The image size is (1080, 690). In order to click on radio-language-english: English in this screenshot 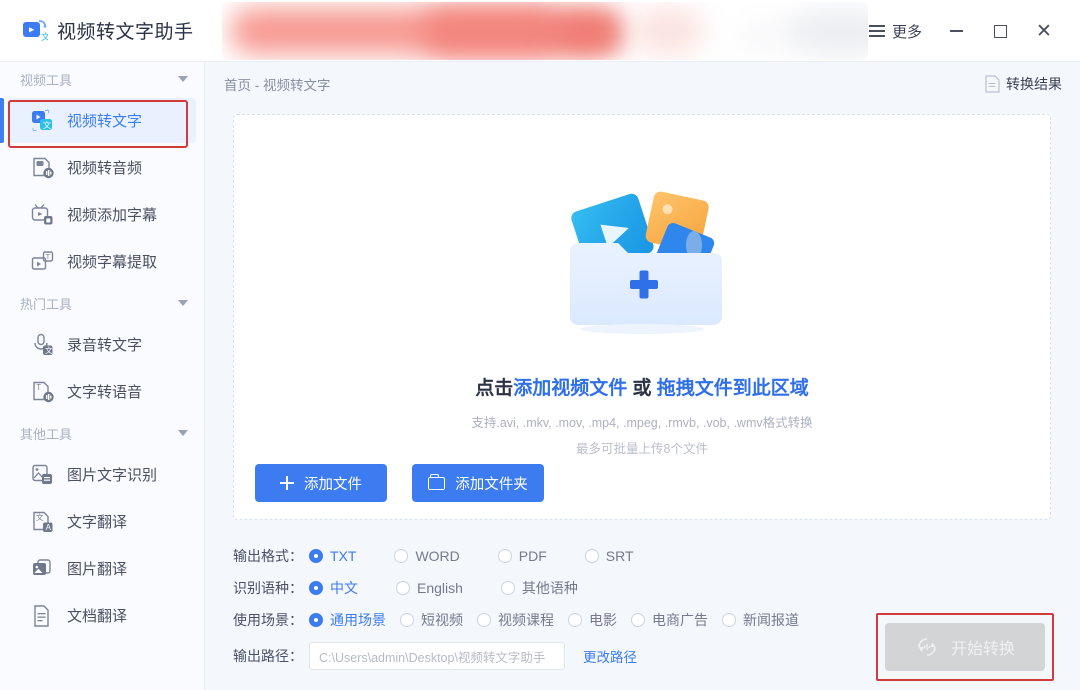, I will do `click(429, 588)`.